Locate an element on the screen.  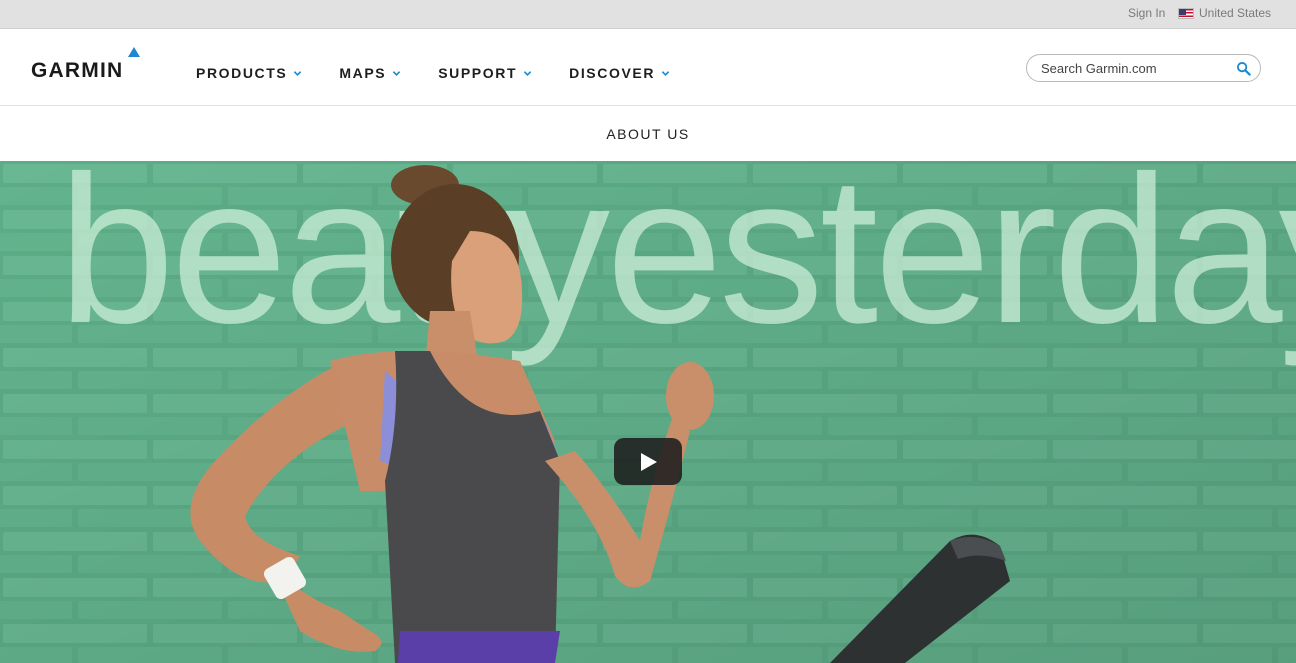
video-play-button is located at coordinates (648, 461).